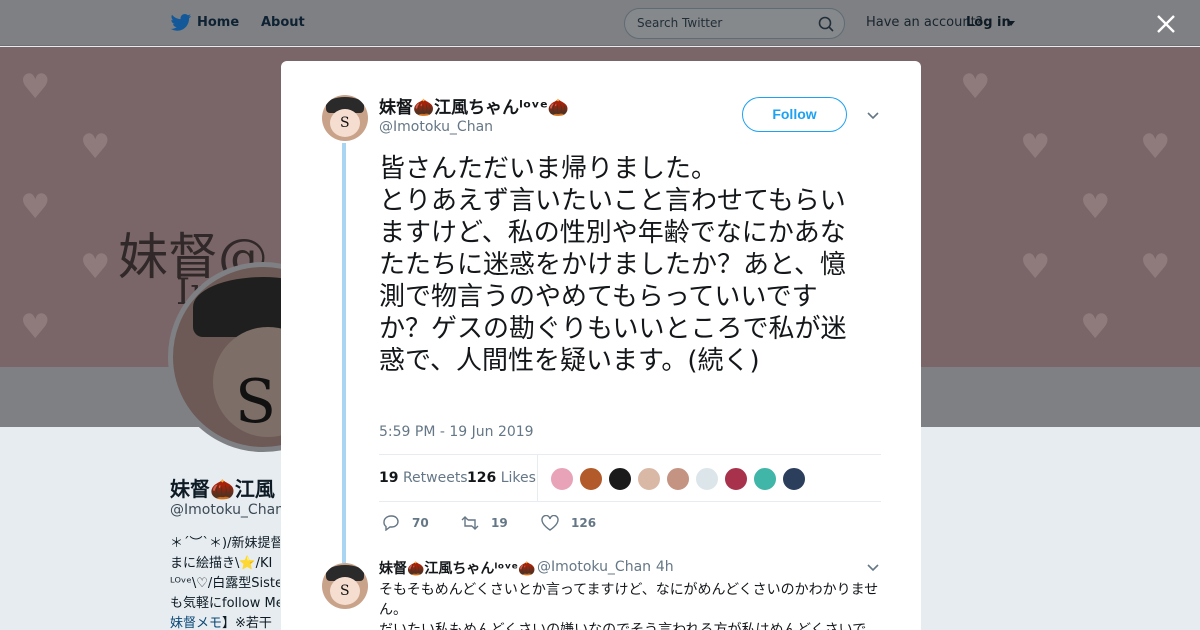 The width and height of the screenshot is (1200, 630). I want to click on twitter-bird-icon, so click(181, 23).